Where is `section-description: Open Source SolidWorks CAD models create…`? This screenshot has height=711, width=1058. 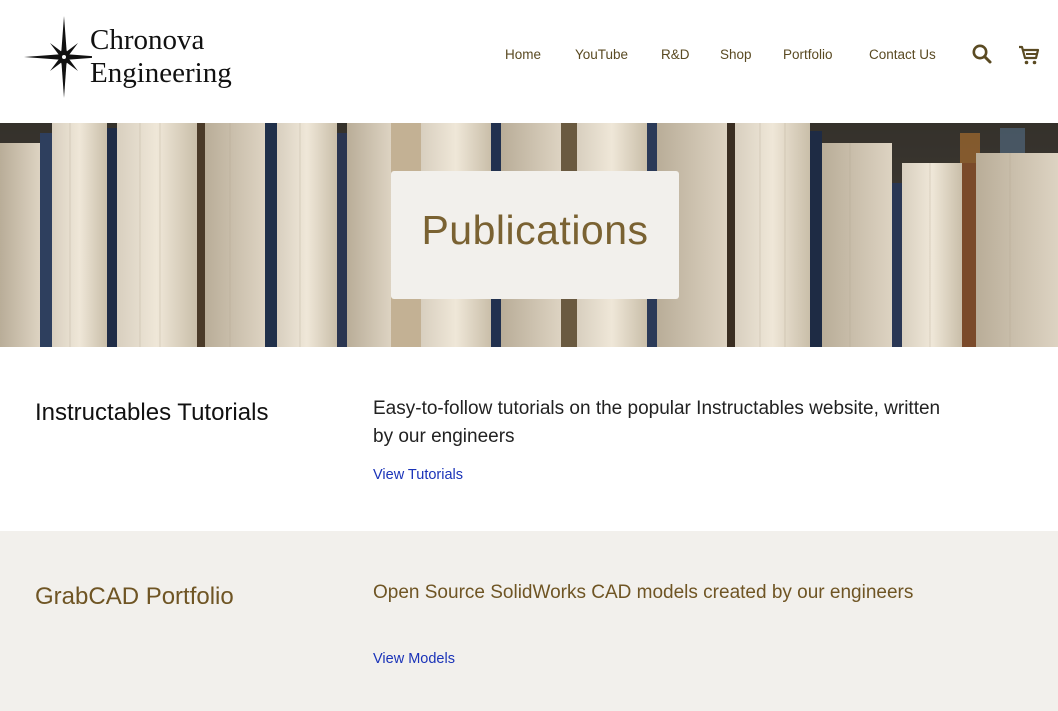
section-description: Open Source SolidWorks CAD models create… is located at coordinates (643, 592).